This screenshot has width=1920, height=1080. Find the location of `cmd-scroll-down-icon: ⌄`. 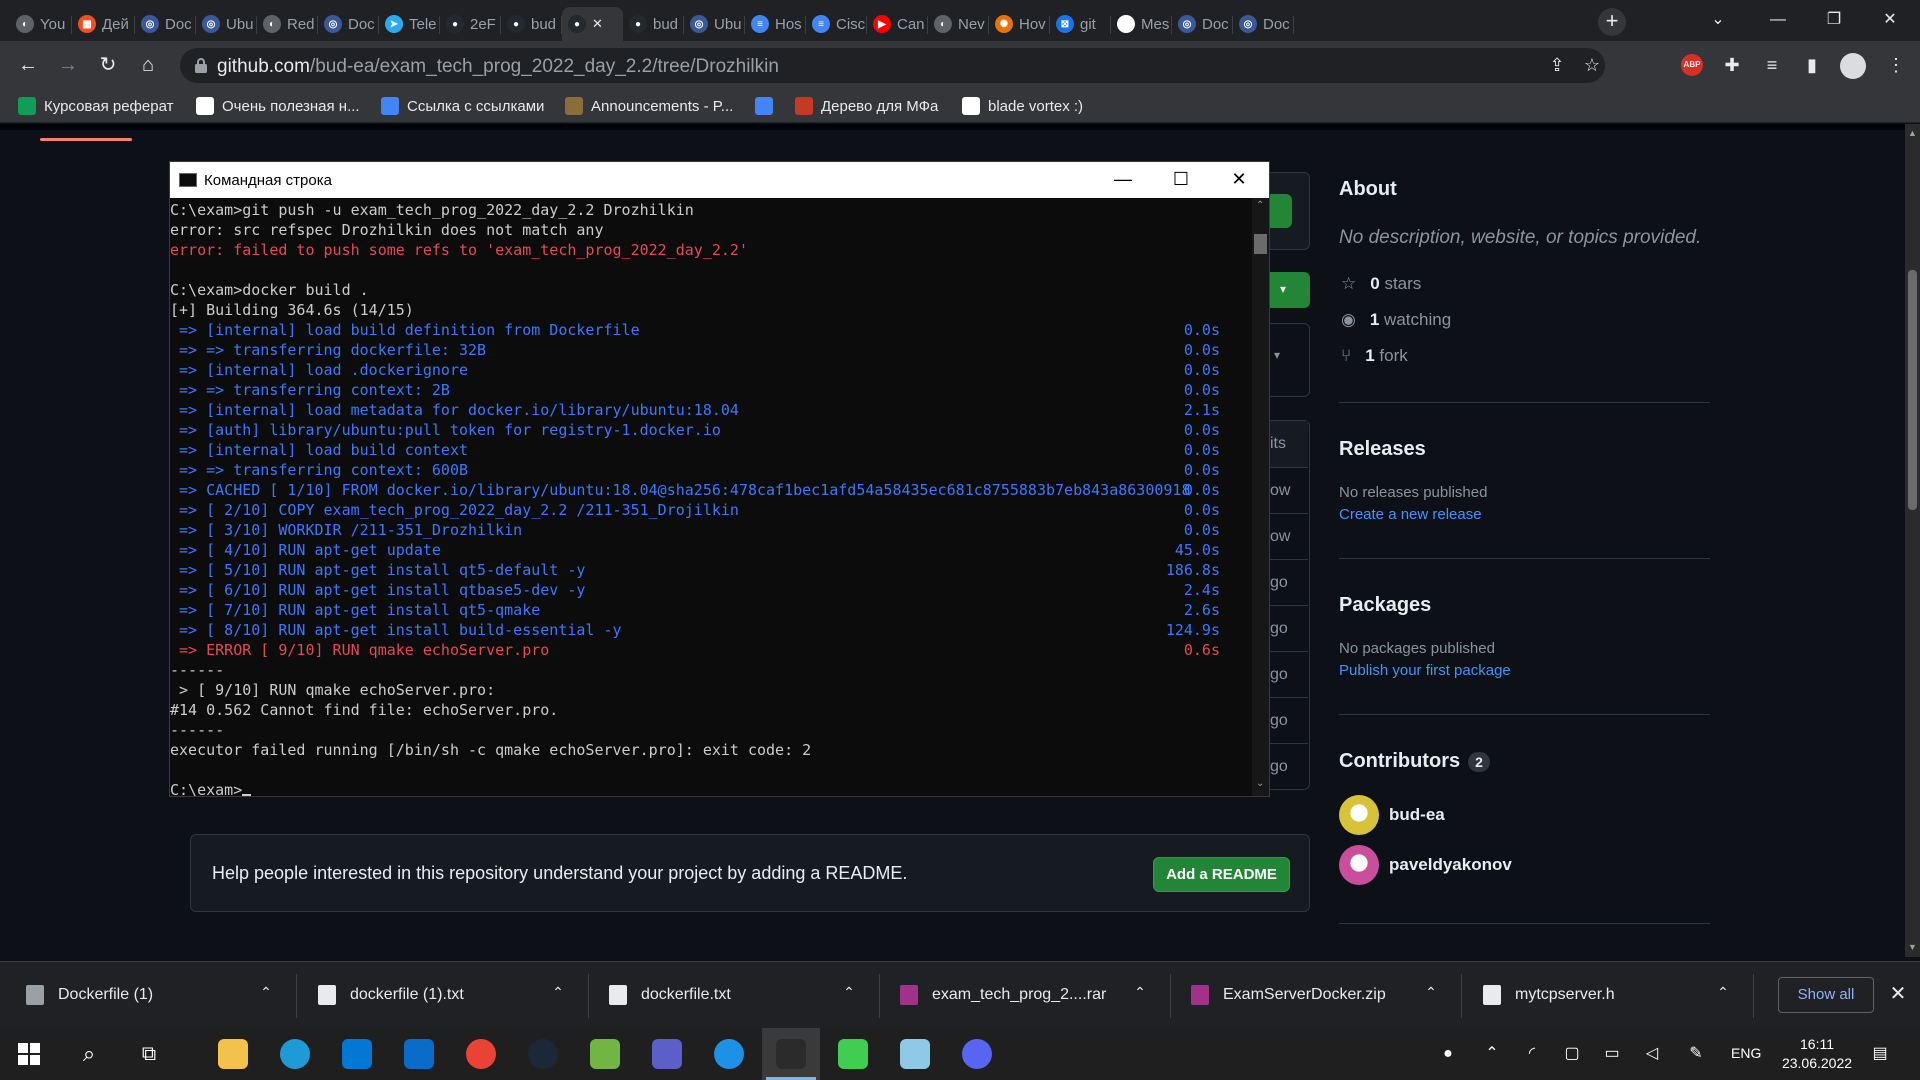

cmd-scroll-down-icon: ⌄ is located at coordinates (1260, 783).